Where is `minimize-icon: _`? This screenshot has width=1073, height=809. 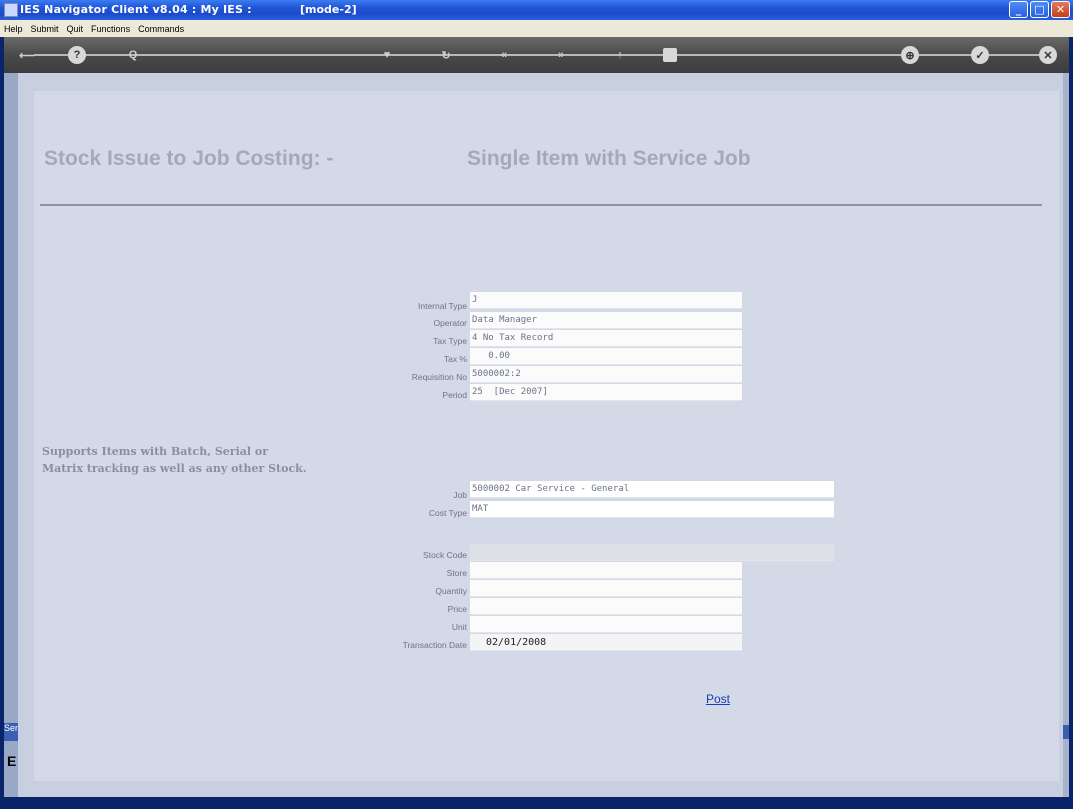 minimize-icon: _ is located at coordinates (1018, 9).